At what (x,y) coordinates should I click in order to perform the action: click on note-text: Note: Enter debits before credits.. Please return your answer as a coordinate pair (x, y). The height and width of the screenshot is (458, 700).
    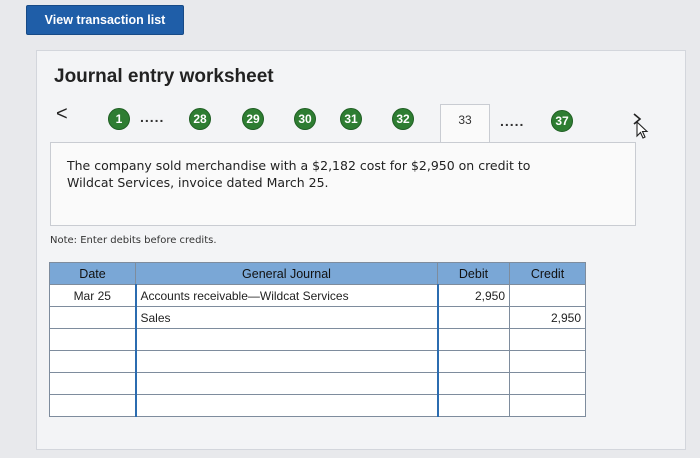
    Looking at the image, I should click on (133, 240).